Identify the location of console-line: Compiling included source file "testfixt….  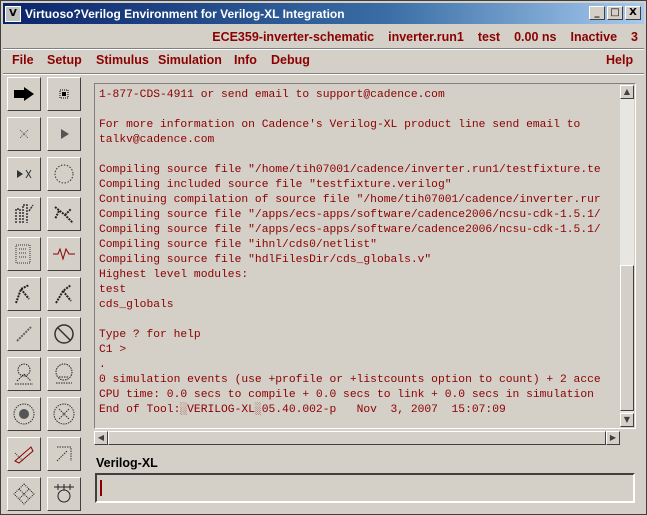
(275, 185).